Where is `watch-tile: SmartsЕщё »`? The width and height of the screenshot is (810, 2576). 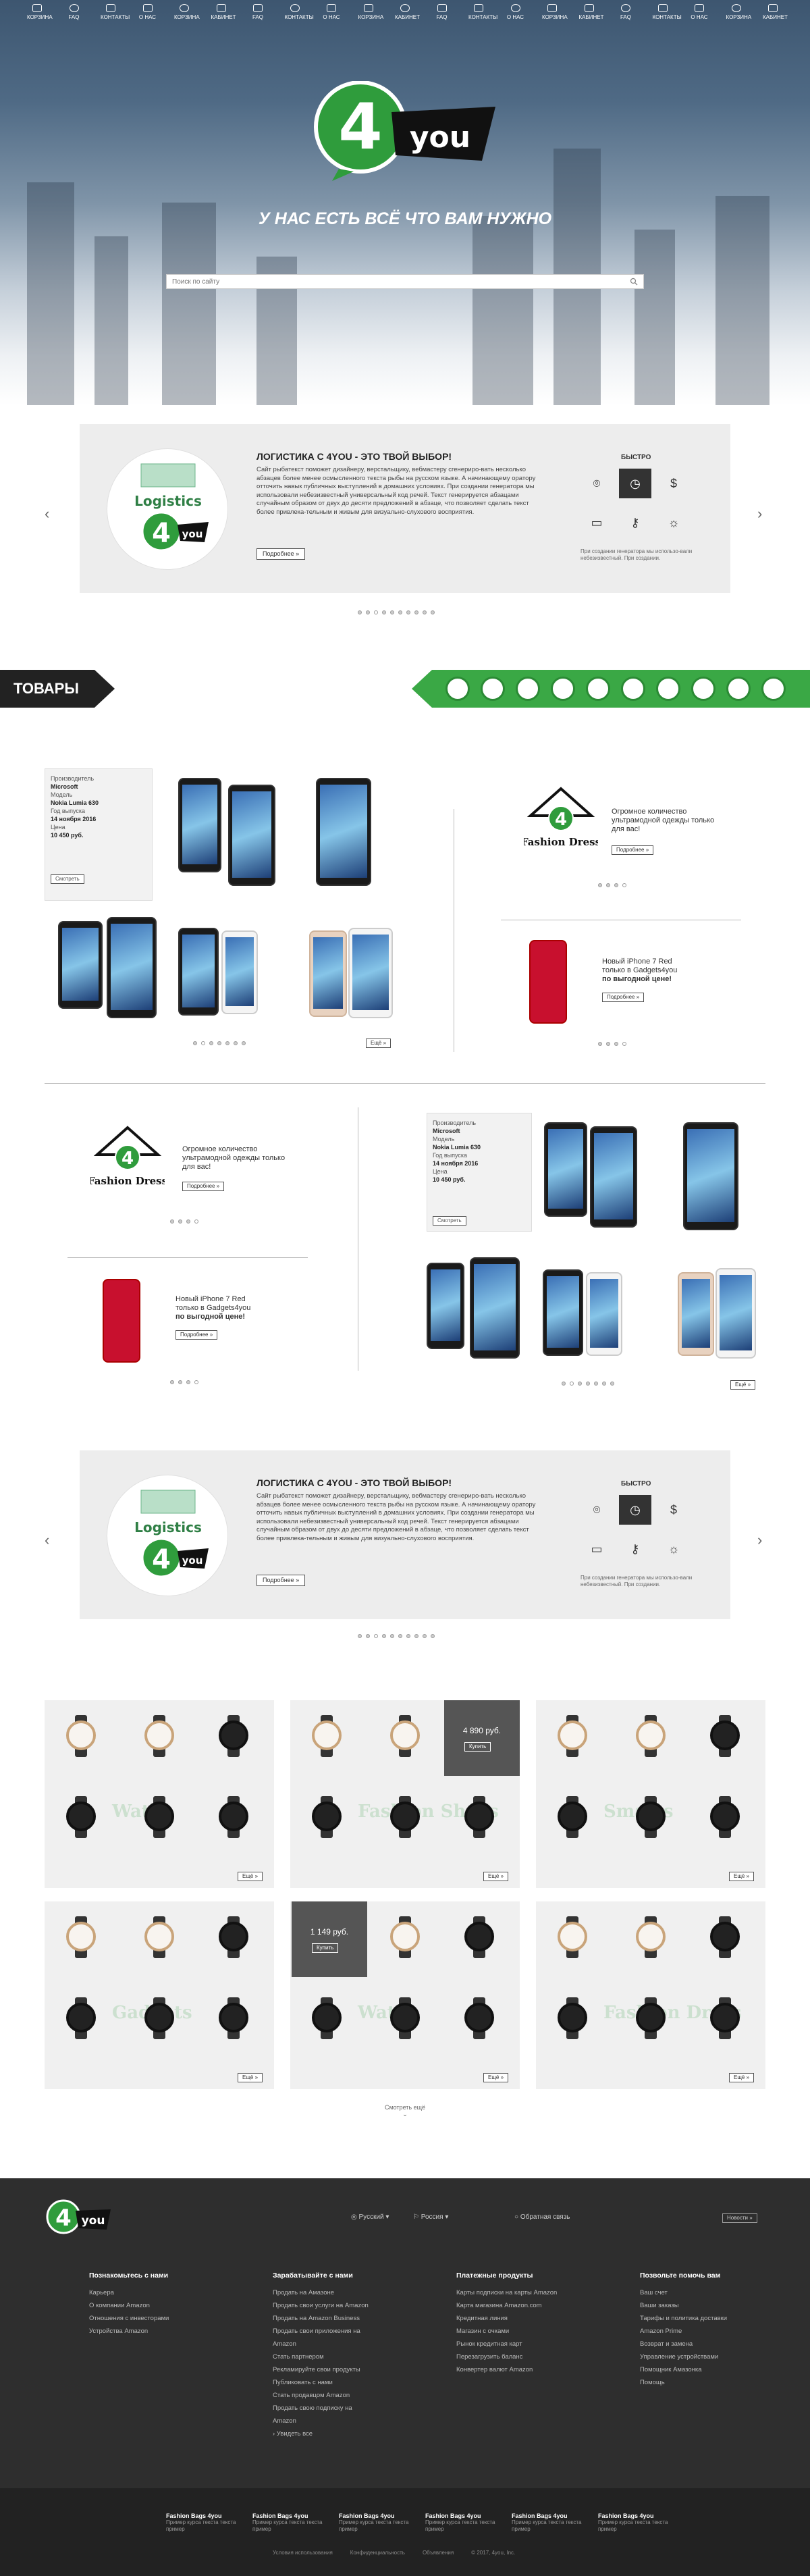
watch-tile: SmartsЕщё » is located at coordinates (650, 1794).